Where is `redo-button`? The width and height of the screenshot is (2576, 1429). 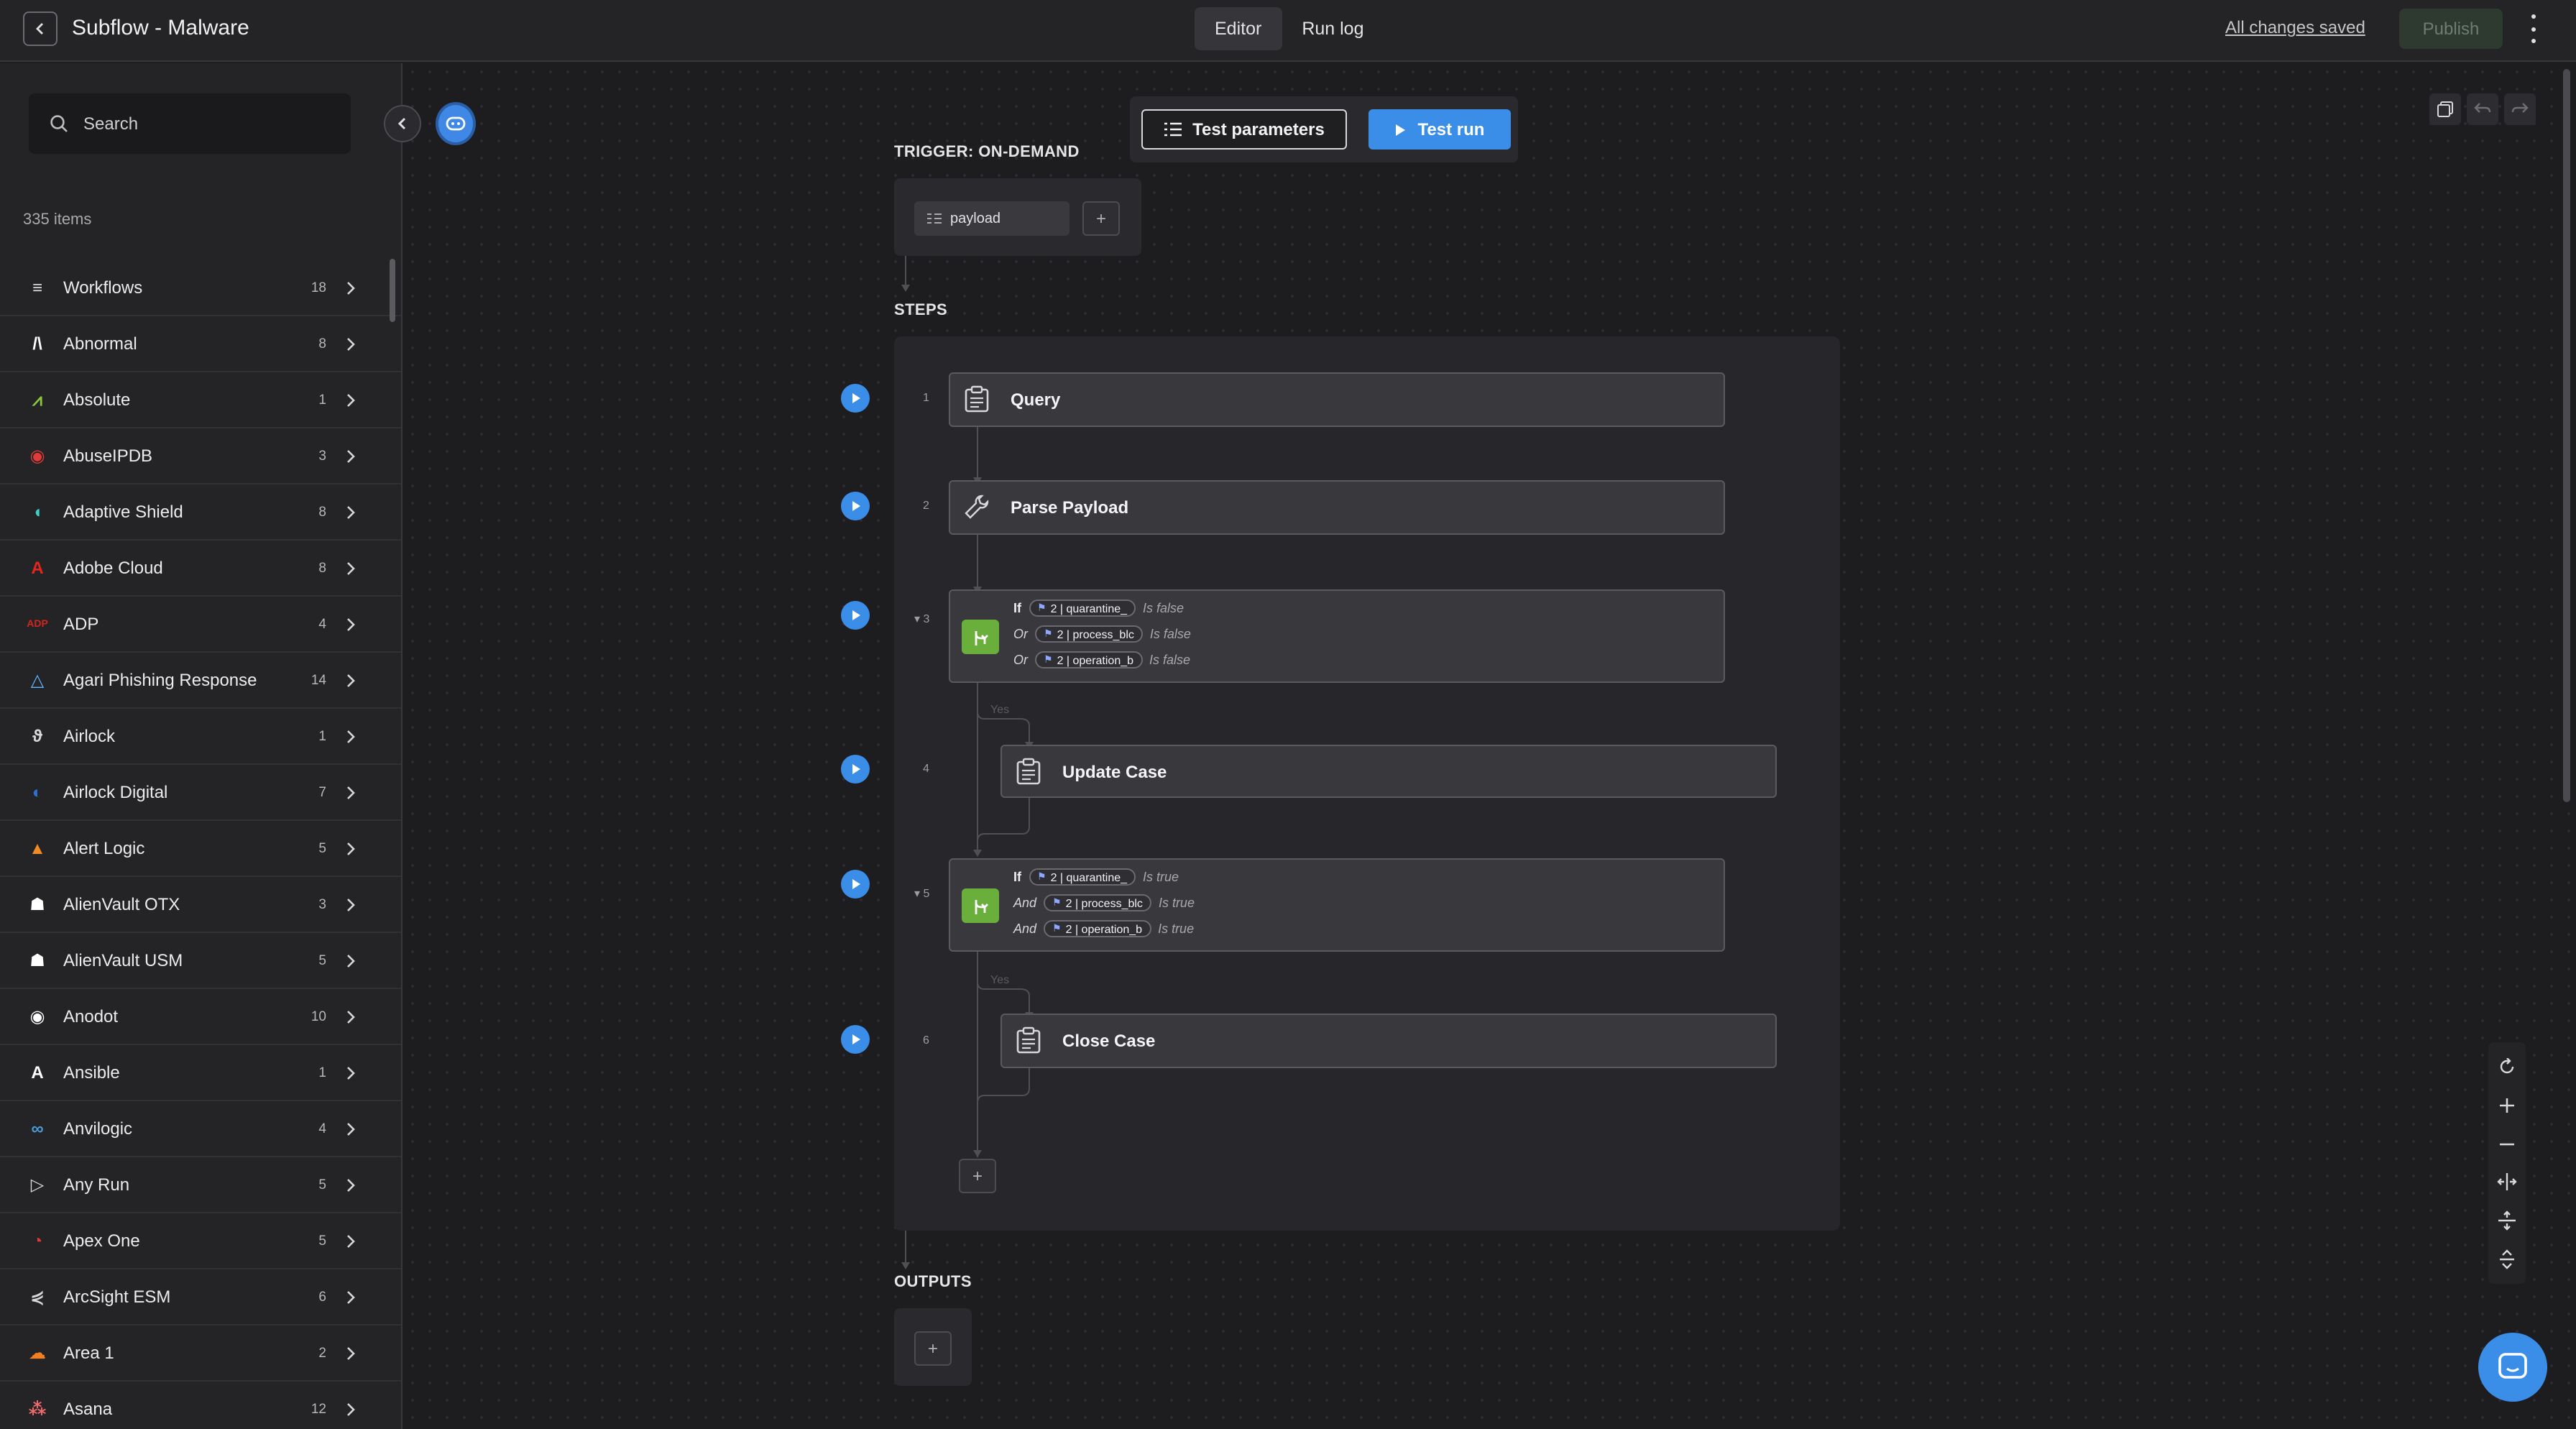
redo-button is located at coordinates (2520, 109).